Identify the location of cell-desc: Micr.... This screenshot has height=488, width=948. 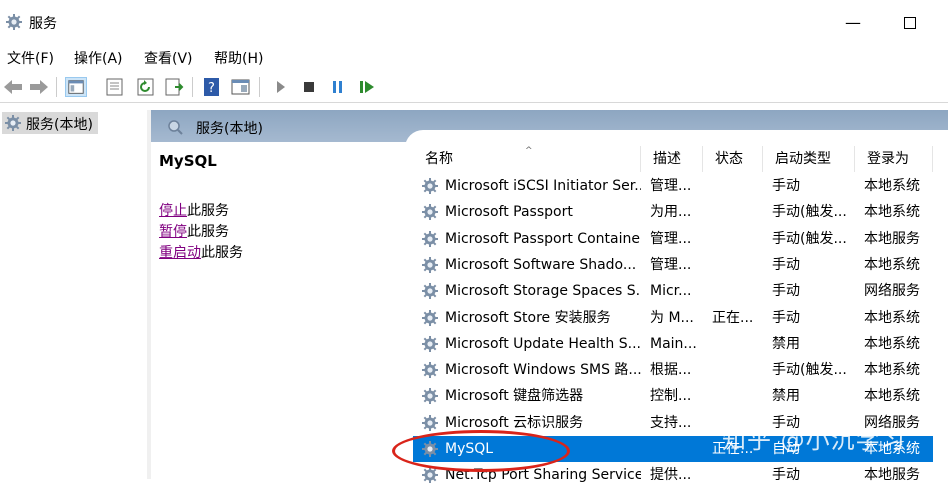
(671, 291).